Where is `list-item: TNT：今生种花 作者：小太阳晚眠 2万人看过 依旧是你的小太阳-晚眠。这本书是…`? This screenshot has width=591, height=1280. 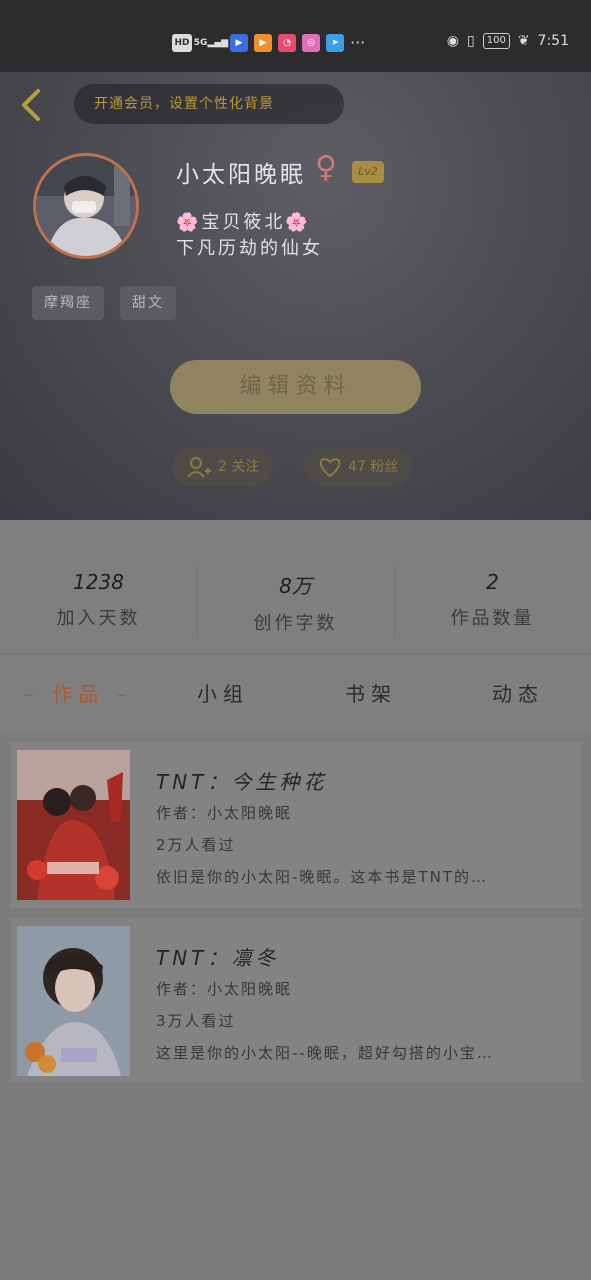 list-item: TNT：今生种花 作者：小太阳晚眠 2万人看过 依旧是你的小太阳-晚眠。这本书是… is located at coordinates (296, 825).